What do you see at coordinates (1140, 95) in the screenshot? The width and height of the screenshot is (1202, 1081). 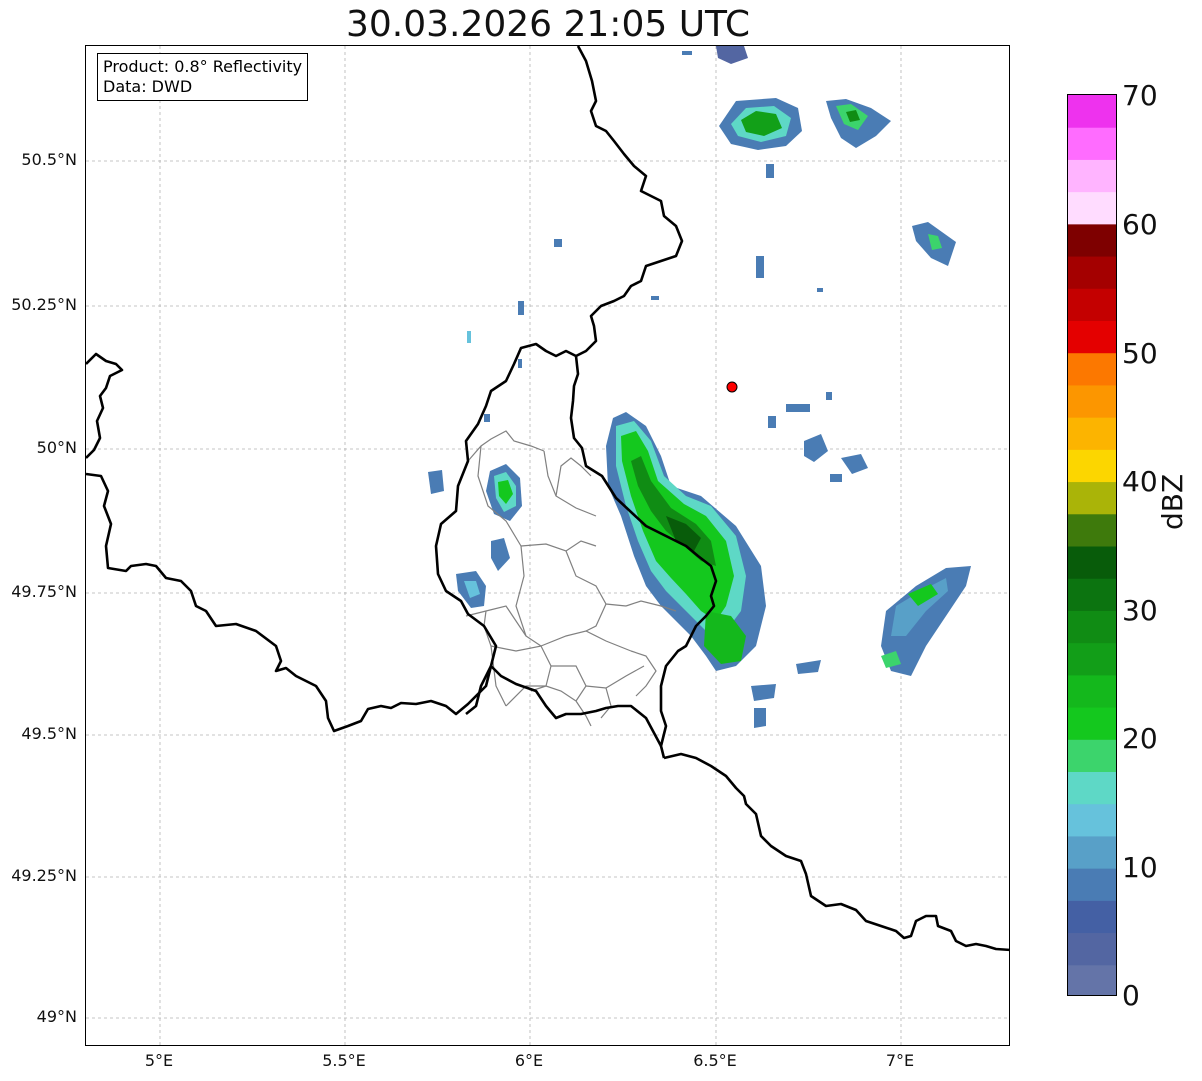 I see `colorbar-tick: 70` at bounding box center [1140, 95].